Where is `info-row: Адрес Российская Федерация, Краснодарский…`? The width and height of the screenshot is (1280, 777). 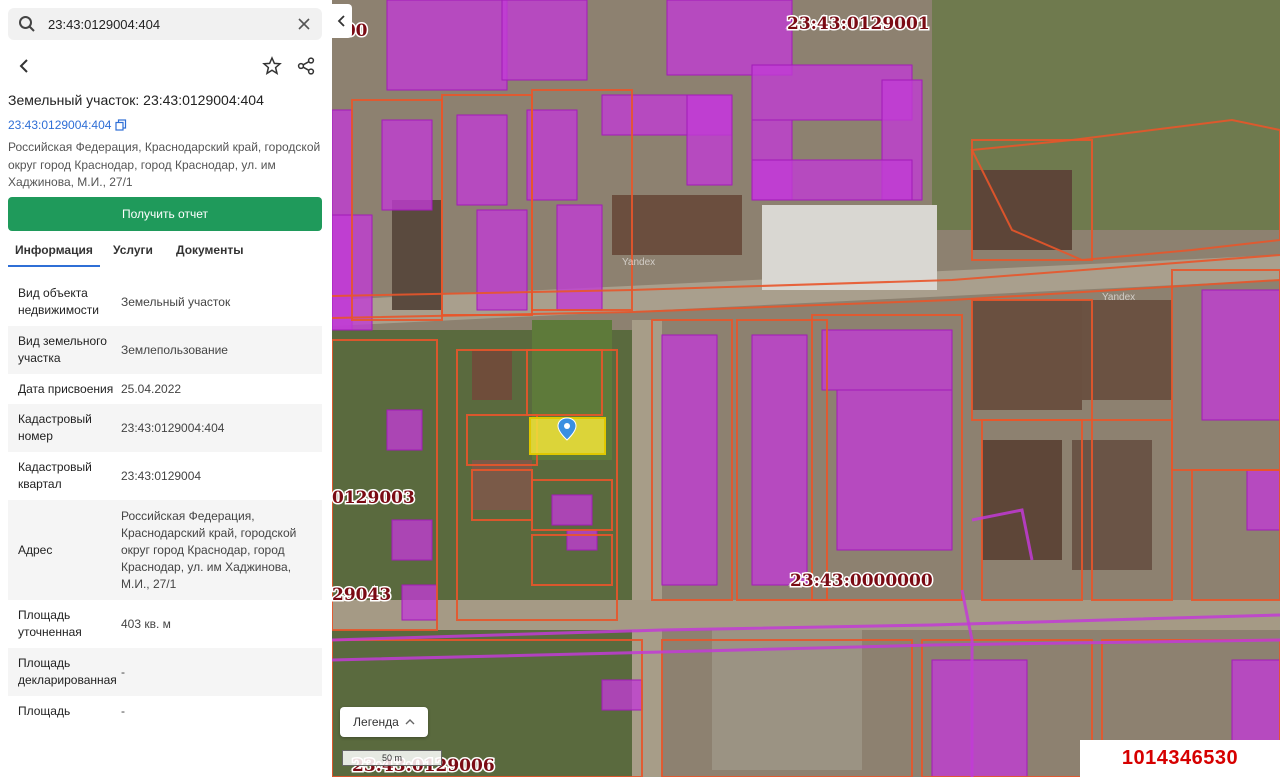
info-row: Адрес Российская Федерация, Краснодарский… is located at coordinates (165, 550).